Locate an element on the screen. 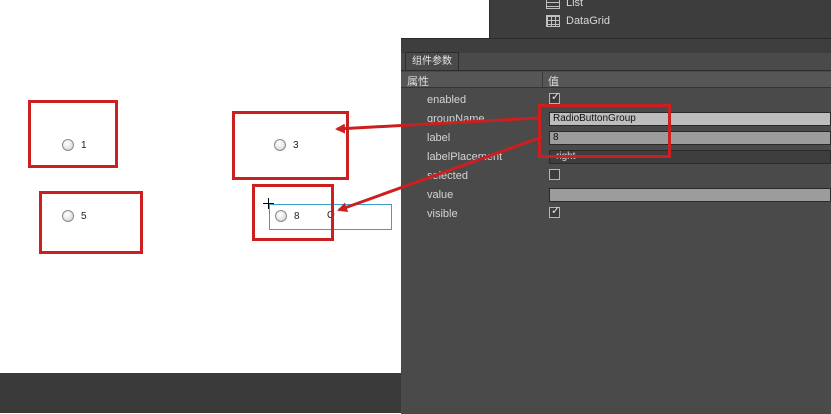 This screenshot has width=831, height=414. annotation-arrows is located at coordinates (439, 164).